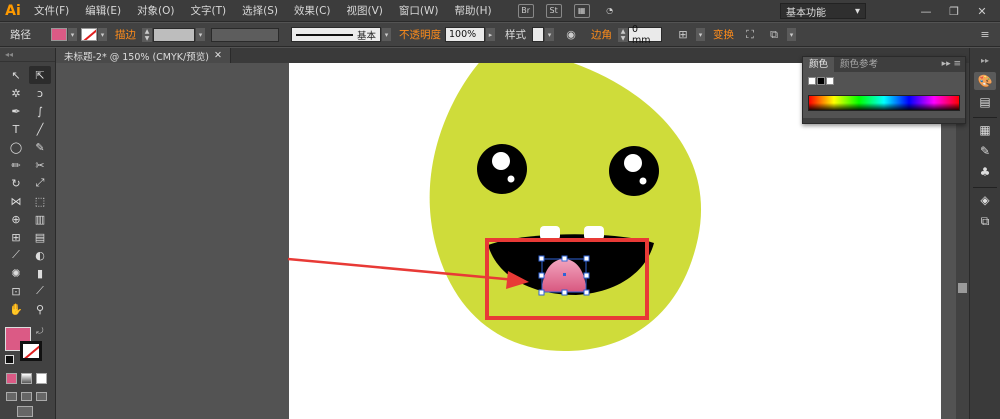 The height and width of the screenshot is (419, 1000). What do you see at coordinates (89, 34) in the screenshot?
I see `stroke-swatch` at bounding box center [89, 34].